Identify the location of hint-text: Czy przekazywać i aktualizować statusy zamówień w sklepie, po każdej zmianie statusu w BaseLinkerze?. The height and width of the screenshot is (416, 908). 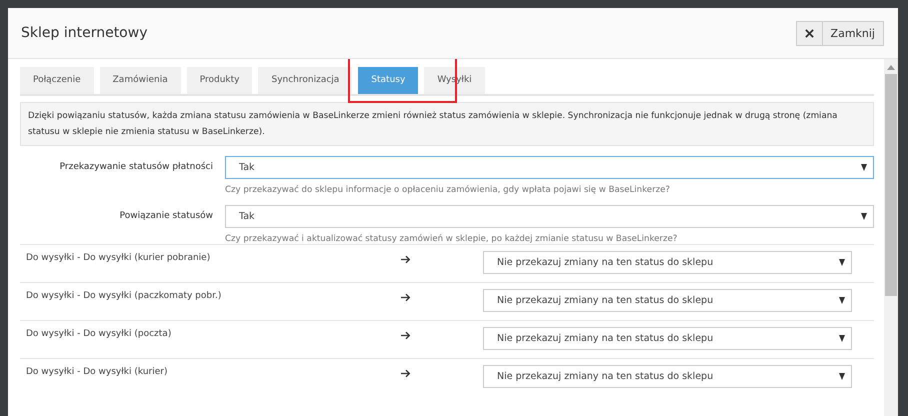
(451, 239).